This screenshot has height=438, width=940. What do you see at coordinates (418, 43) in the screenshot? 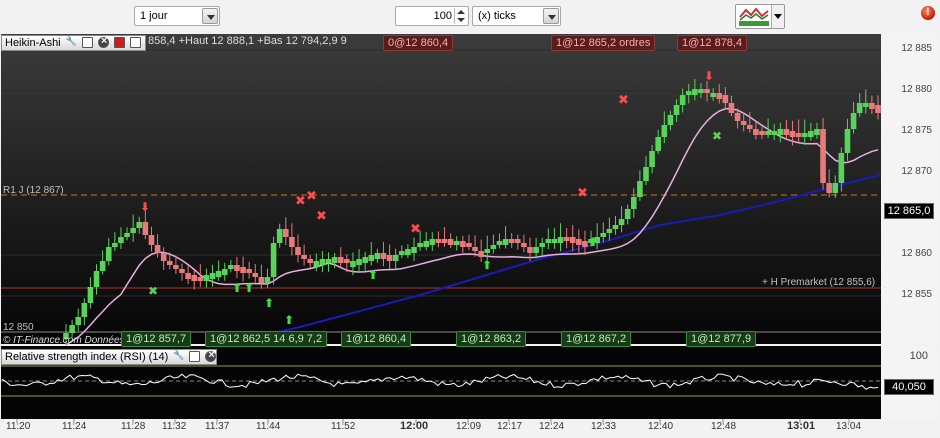
I see `order-tag-top-1: 0@12 860,4` at bounding box center [418, 43].